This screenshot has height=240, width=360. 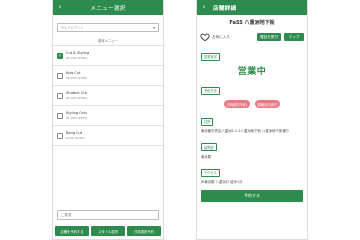 What do you see at coordinates (77, 58) in the screenshot?
I see `menu-item-price: ¥1,200 (¥350)` at bounding box center [77, 58].